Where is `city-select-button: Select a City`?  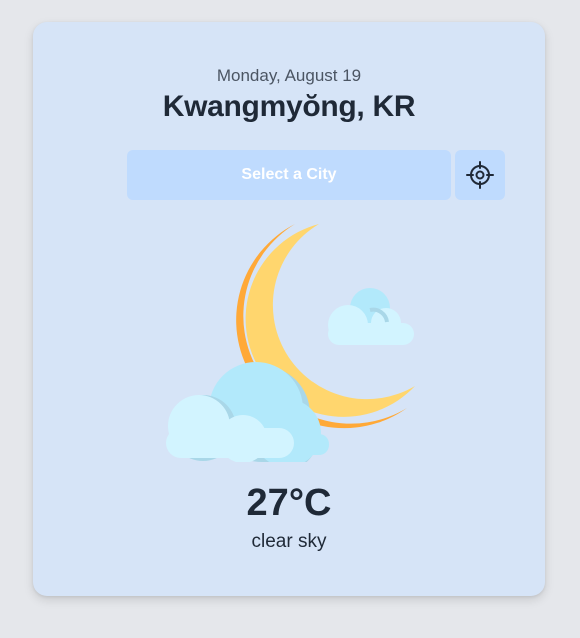
city-select-button: Select a City is located at coordinates (289, 175).